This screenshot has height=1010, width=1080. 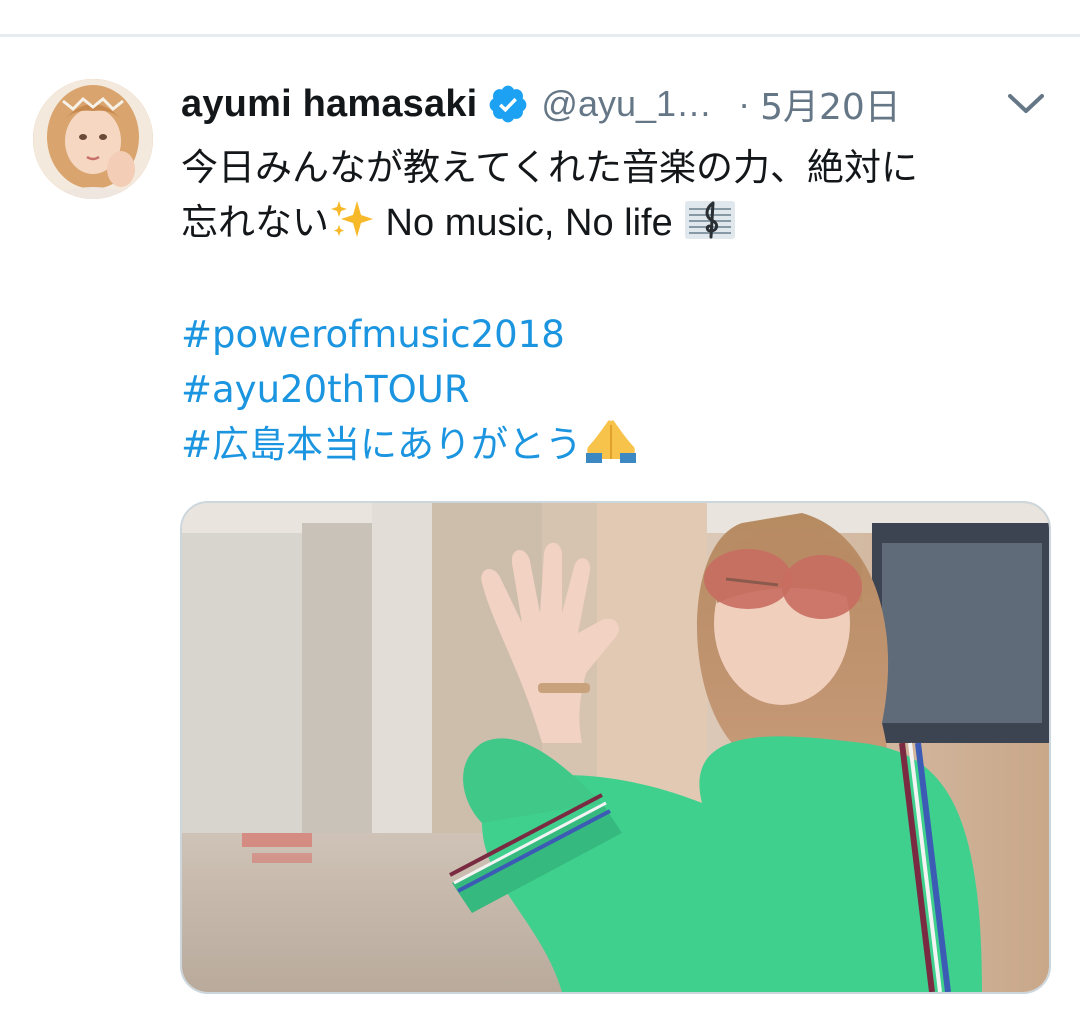 I want to click on hashtag-link: #広島本当にありがとう, so click(x=381, y=444).